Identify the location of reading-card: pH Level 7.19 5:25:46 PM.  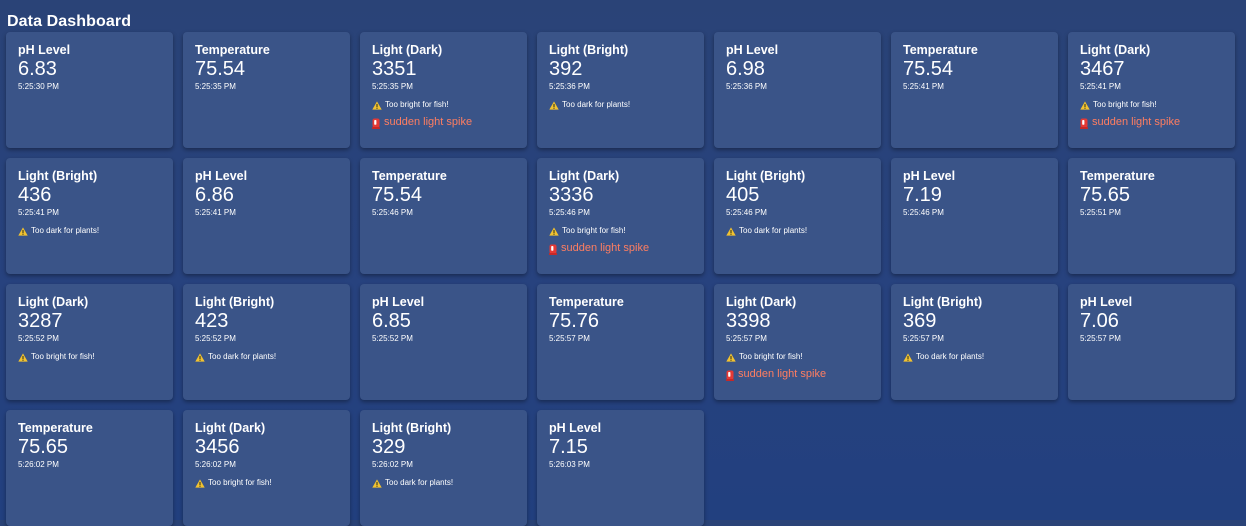
(974, 216).